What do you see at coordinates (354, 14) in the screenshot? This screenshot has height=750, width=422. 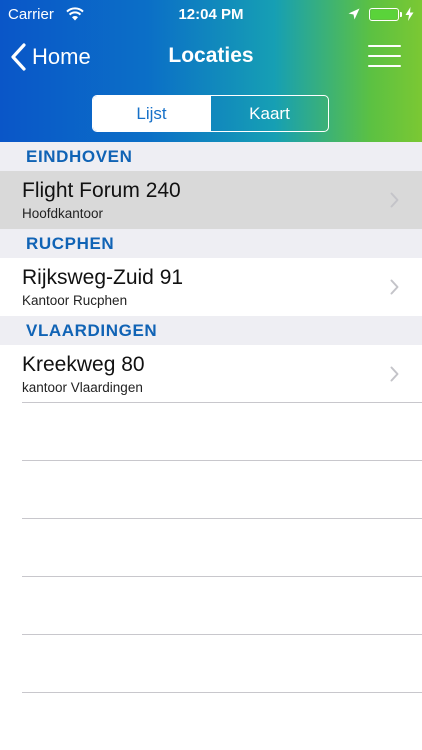 I see `location-arrow-icon` at bounding box center [354, 14].